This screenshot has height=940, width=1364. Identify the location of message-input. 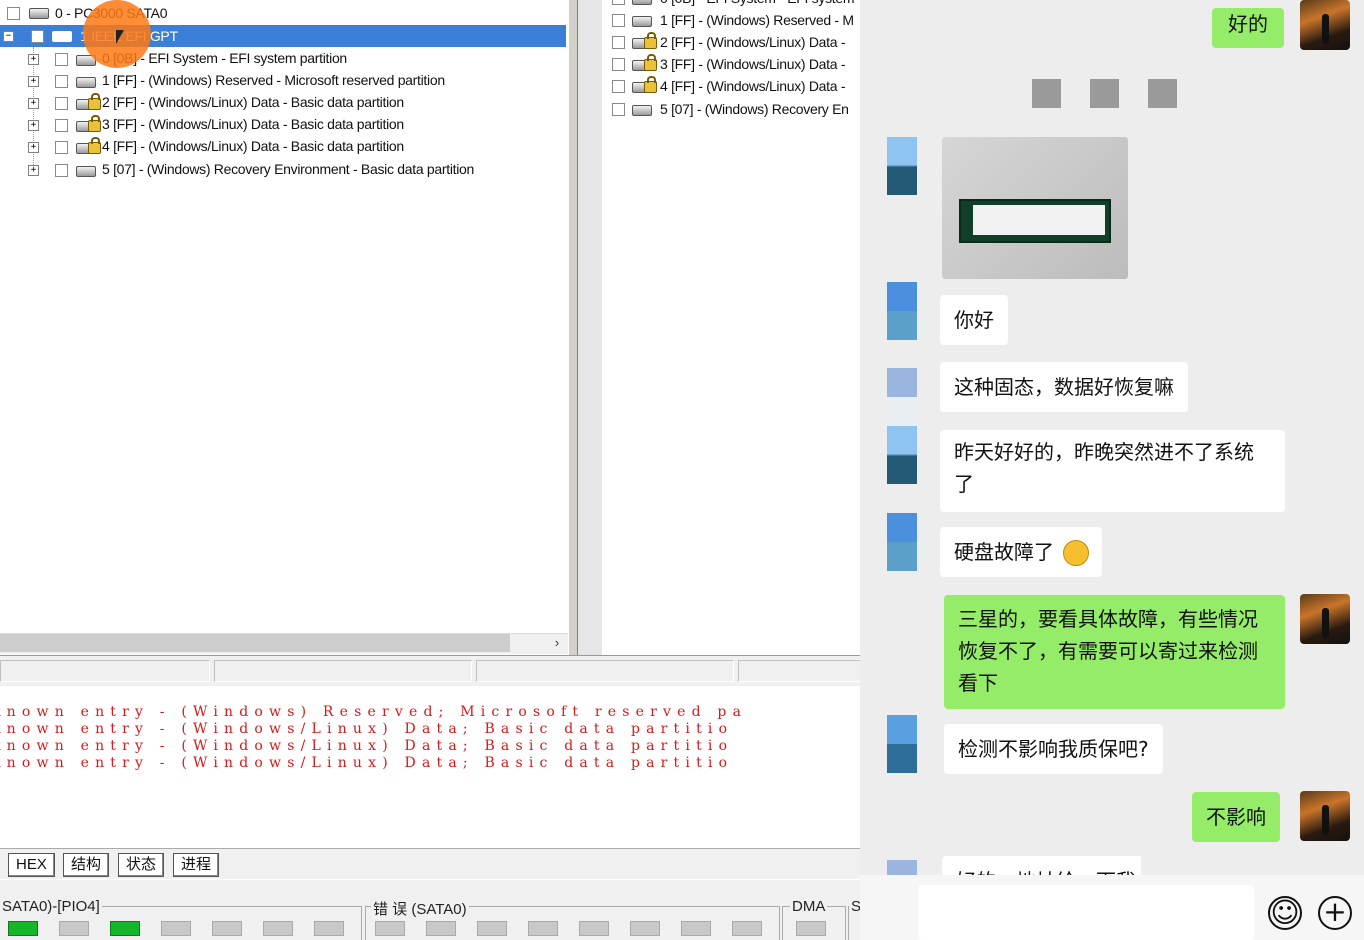
(1086, 912).